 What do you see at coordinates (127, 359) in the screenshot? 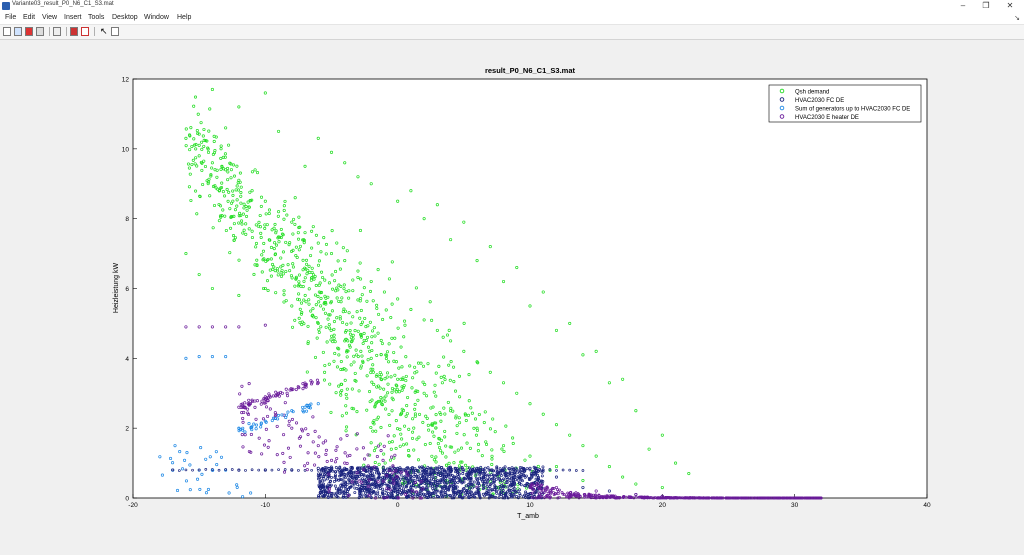
I see `y-tick-label: 4` at bounding box center [127, 359].